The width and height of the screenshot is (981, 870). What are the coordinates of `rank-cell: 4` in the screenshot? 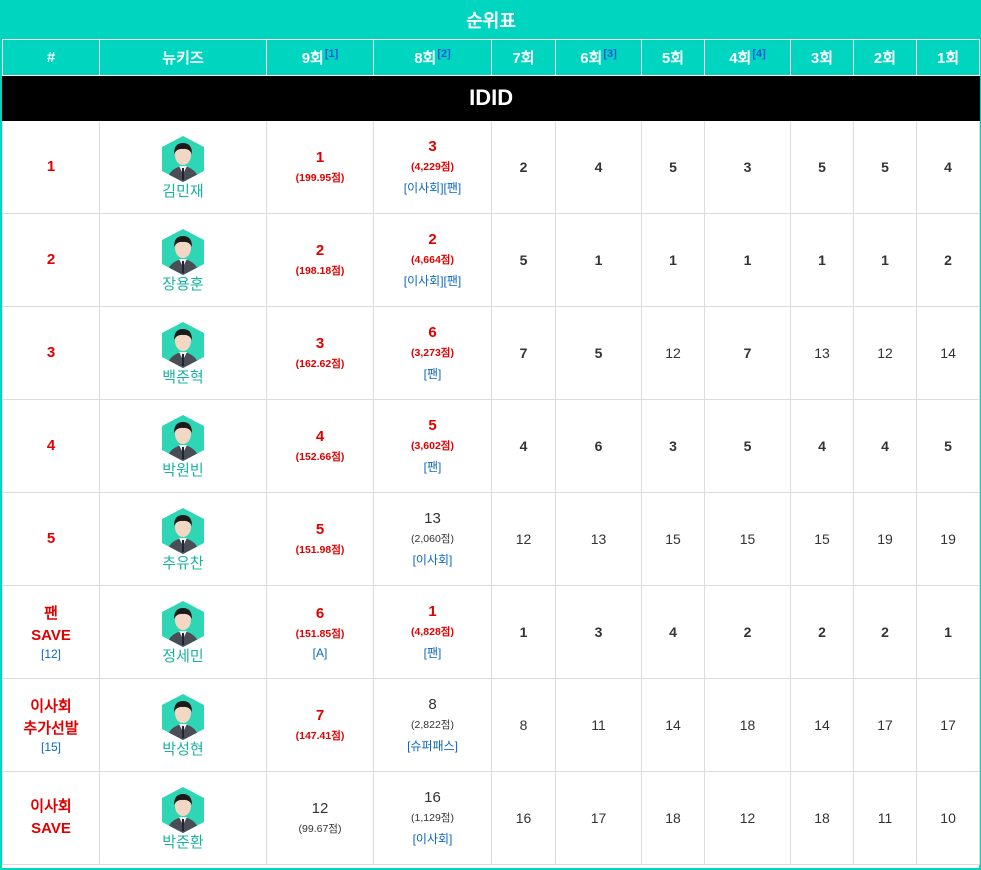 It's located at (51, 446).